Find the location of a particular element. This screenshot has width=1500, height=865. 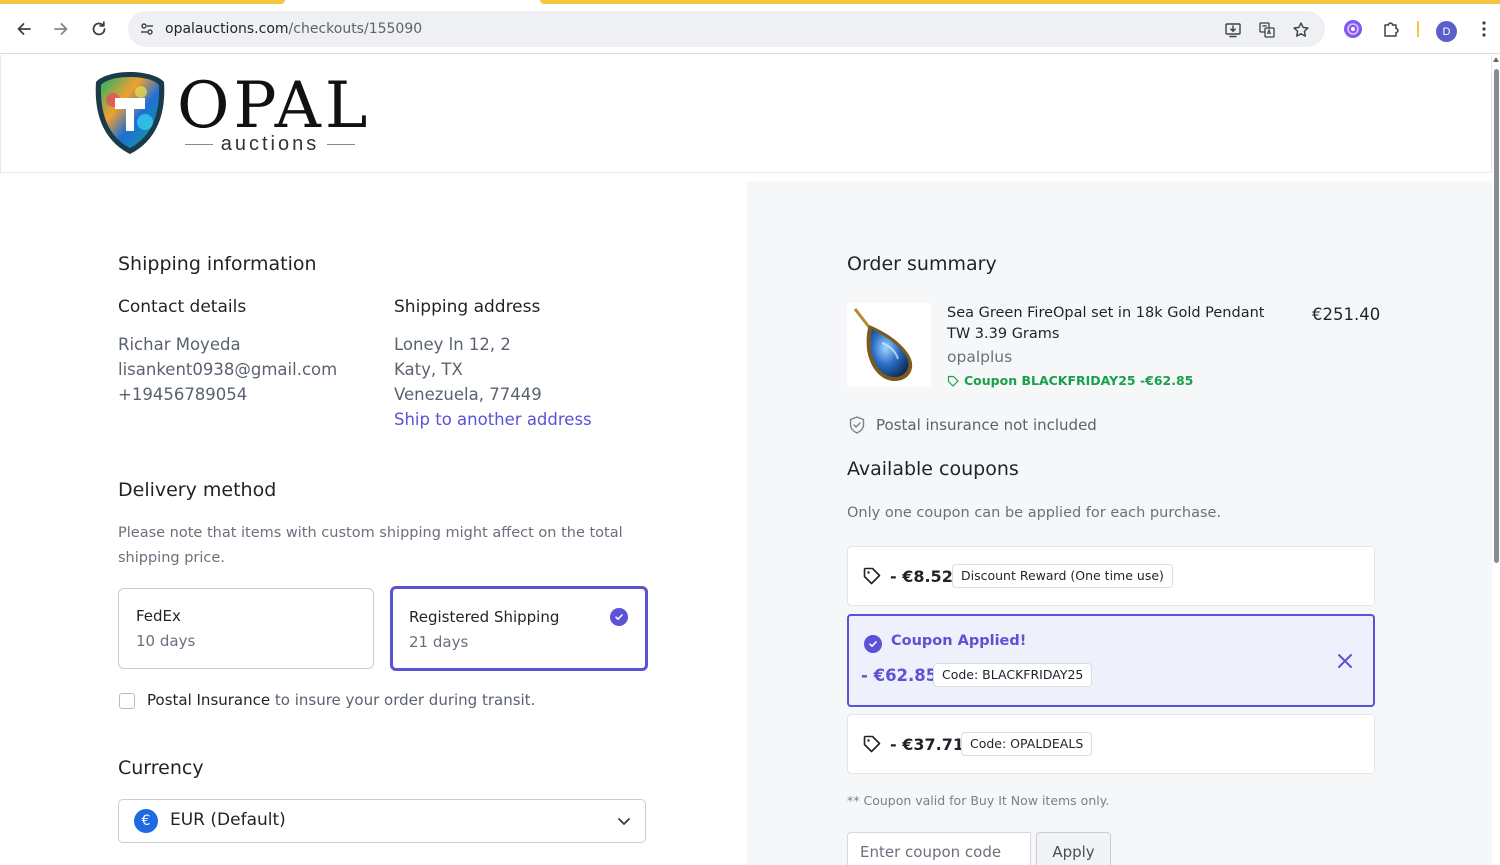

tune-icon is located at coordinates (147, 29).